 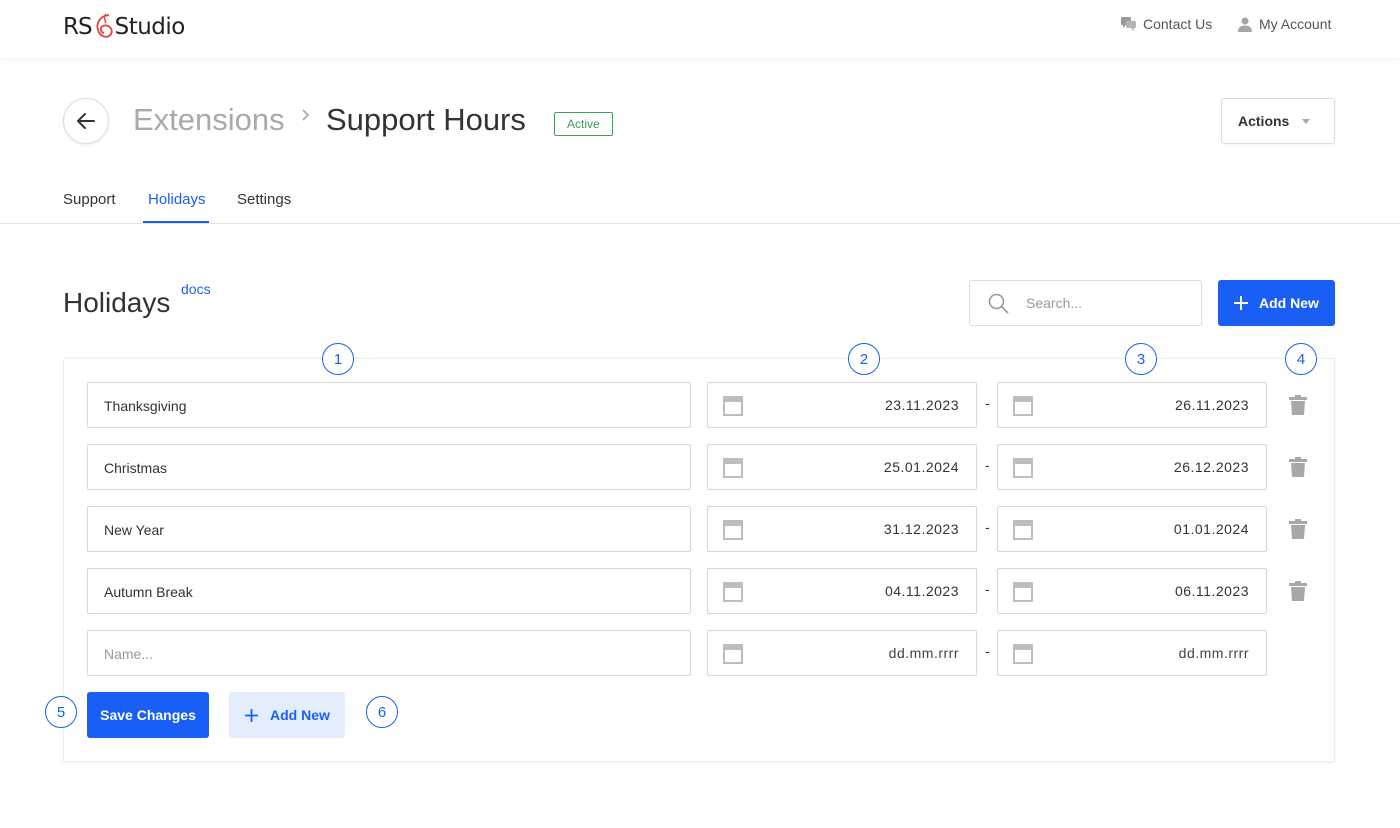 What do you see at coordinates (1132, 591) in the screenshot?
I see `end-date-field: 06.11.2023` at bounding box center [1132, 591].